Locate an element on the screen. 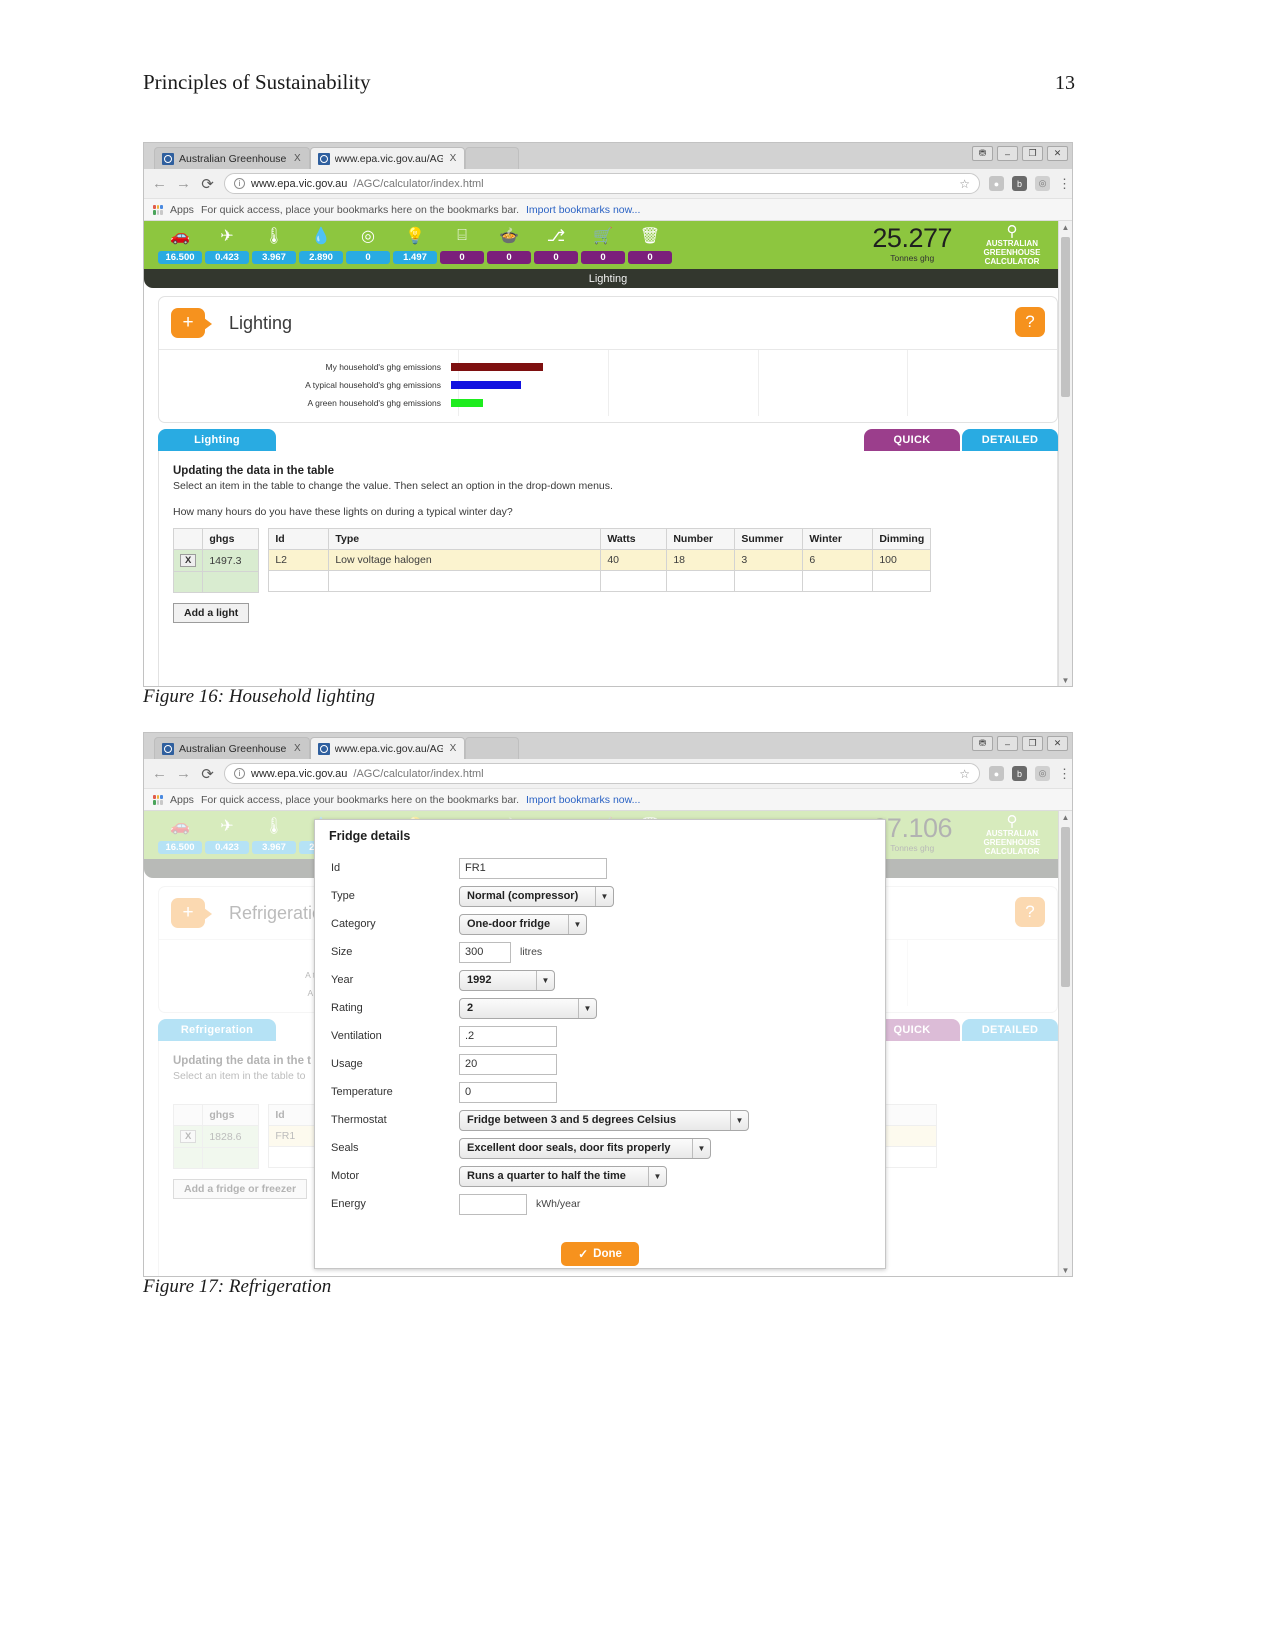 The image size is (1275, 1650). table-row: X 1497.3 is located at coordinates (216, 560).